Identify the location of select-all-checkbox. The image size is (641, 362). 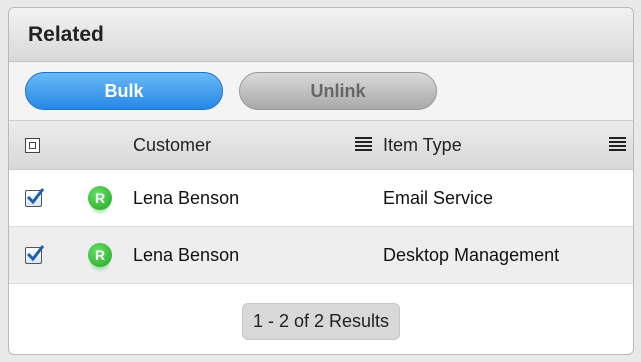
(32, 145).